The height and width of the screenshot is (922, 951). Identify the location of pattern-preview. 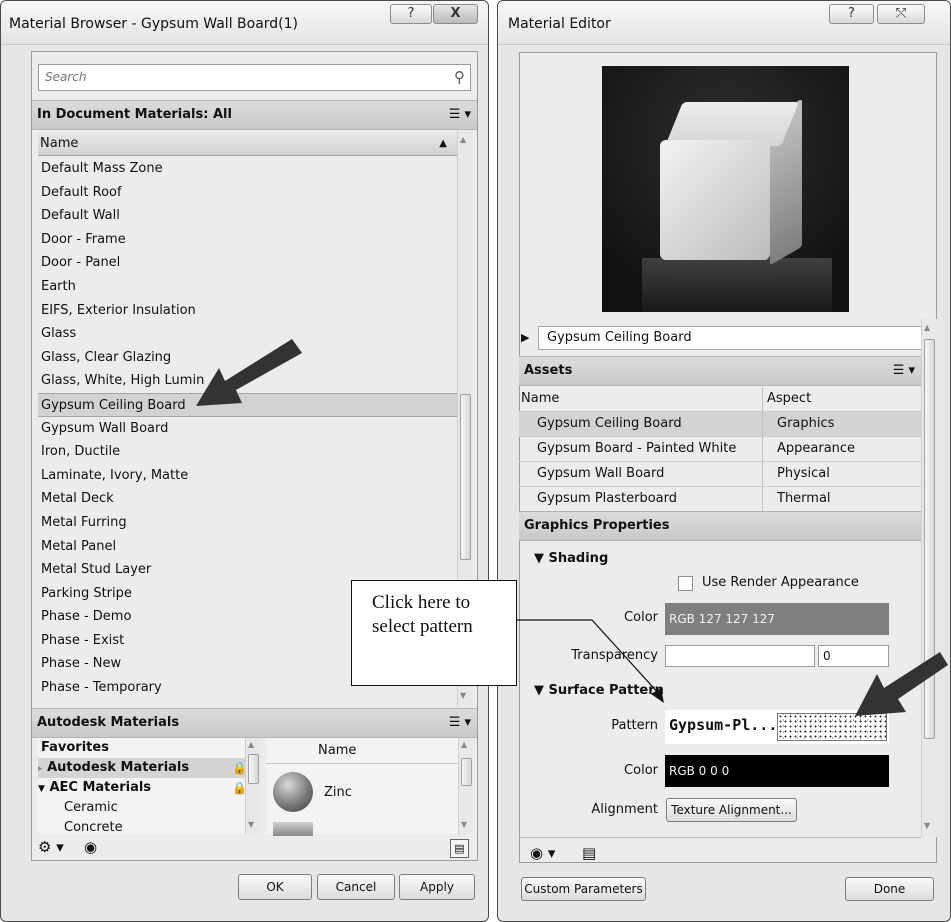
(832, 727).